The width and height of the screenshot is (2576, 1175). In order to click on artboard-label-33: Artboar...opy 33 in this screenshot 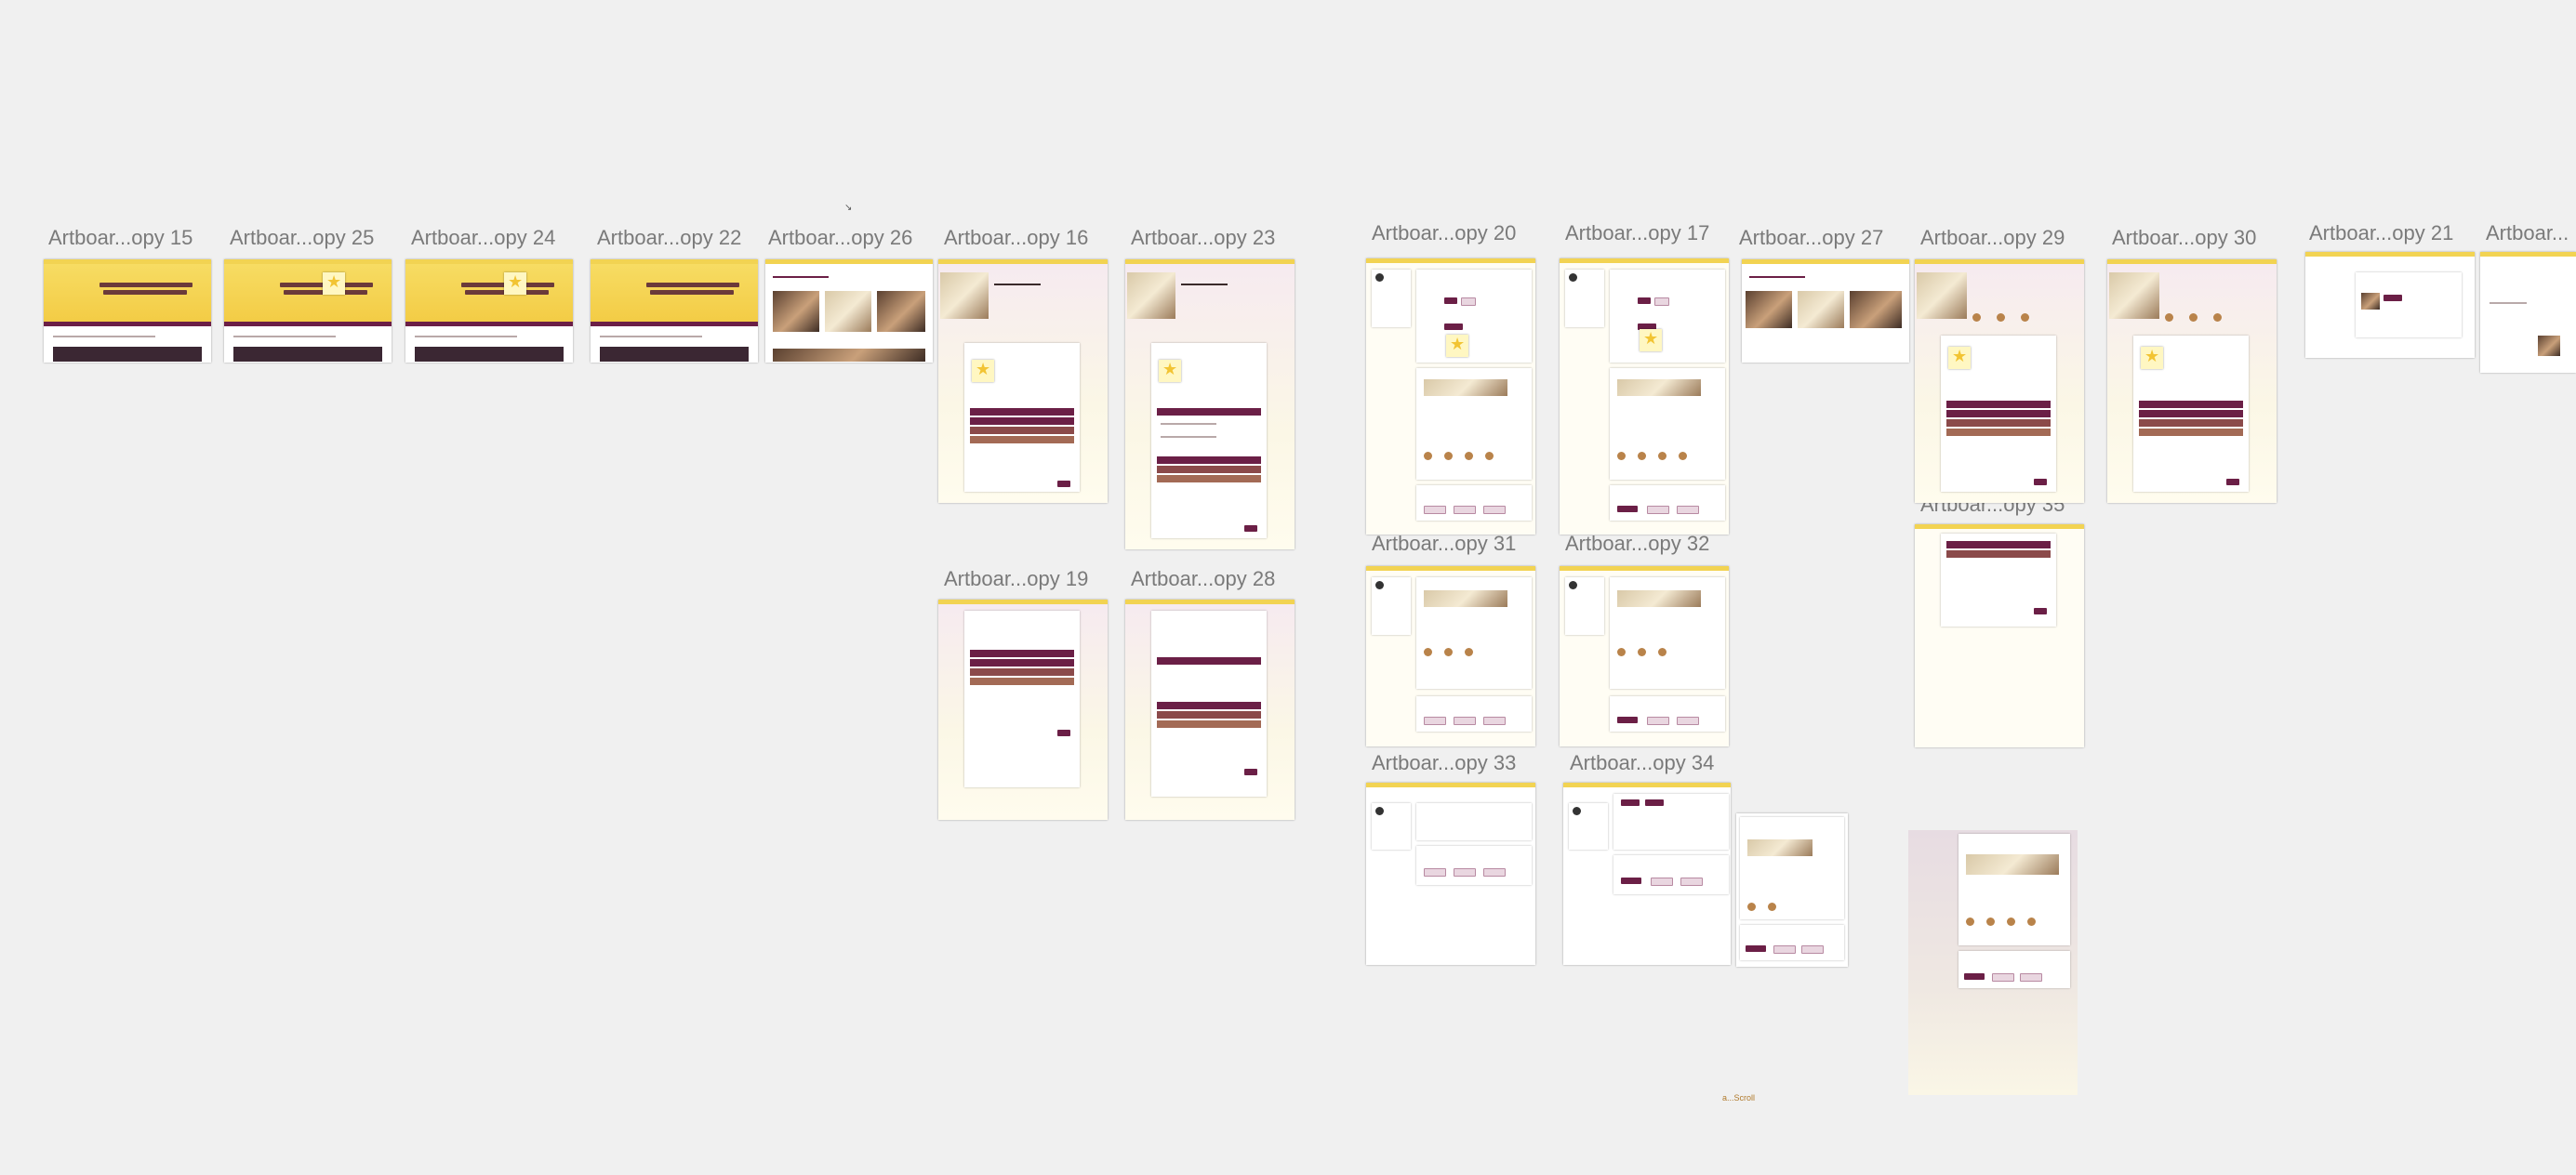, I will do `click(1444, 763)`.